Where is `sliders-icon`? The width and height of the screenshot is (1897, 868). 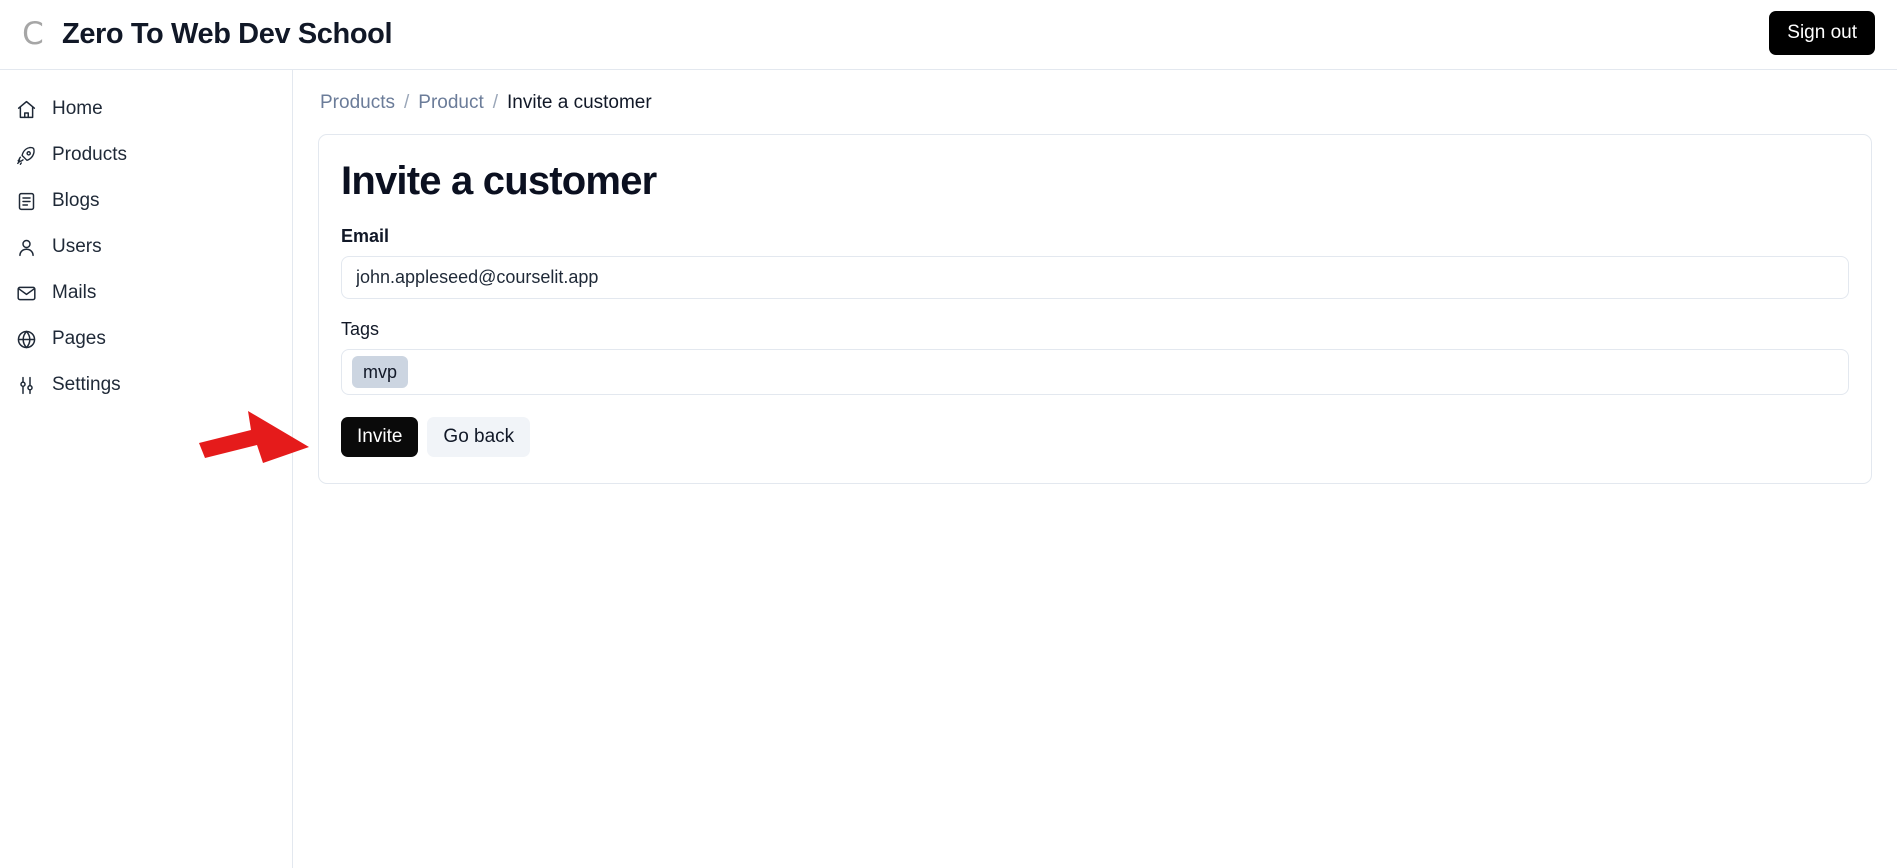
sliders-icon is located at coordinates (26, 385).